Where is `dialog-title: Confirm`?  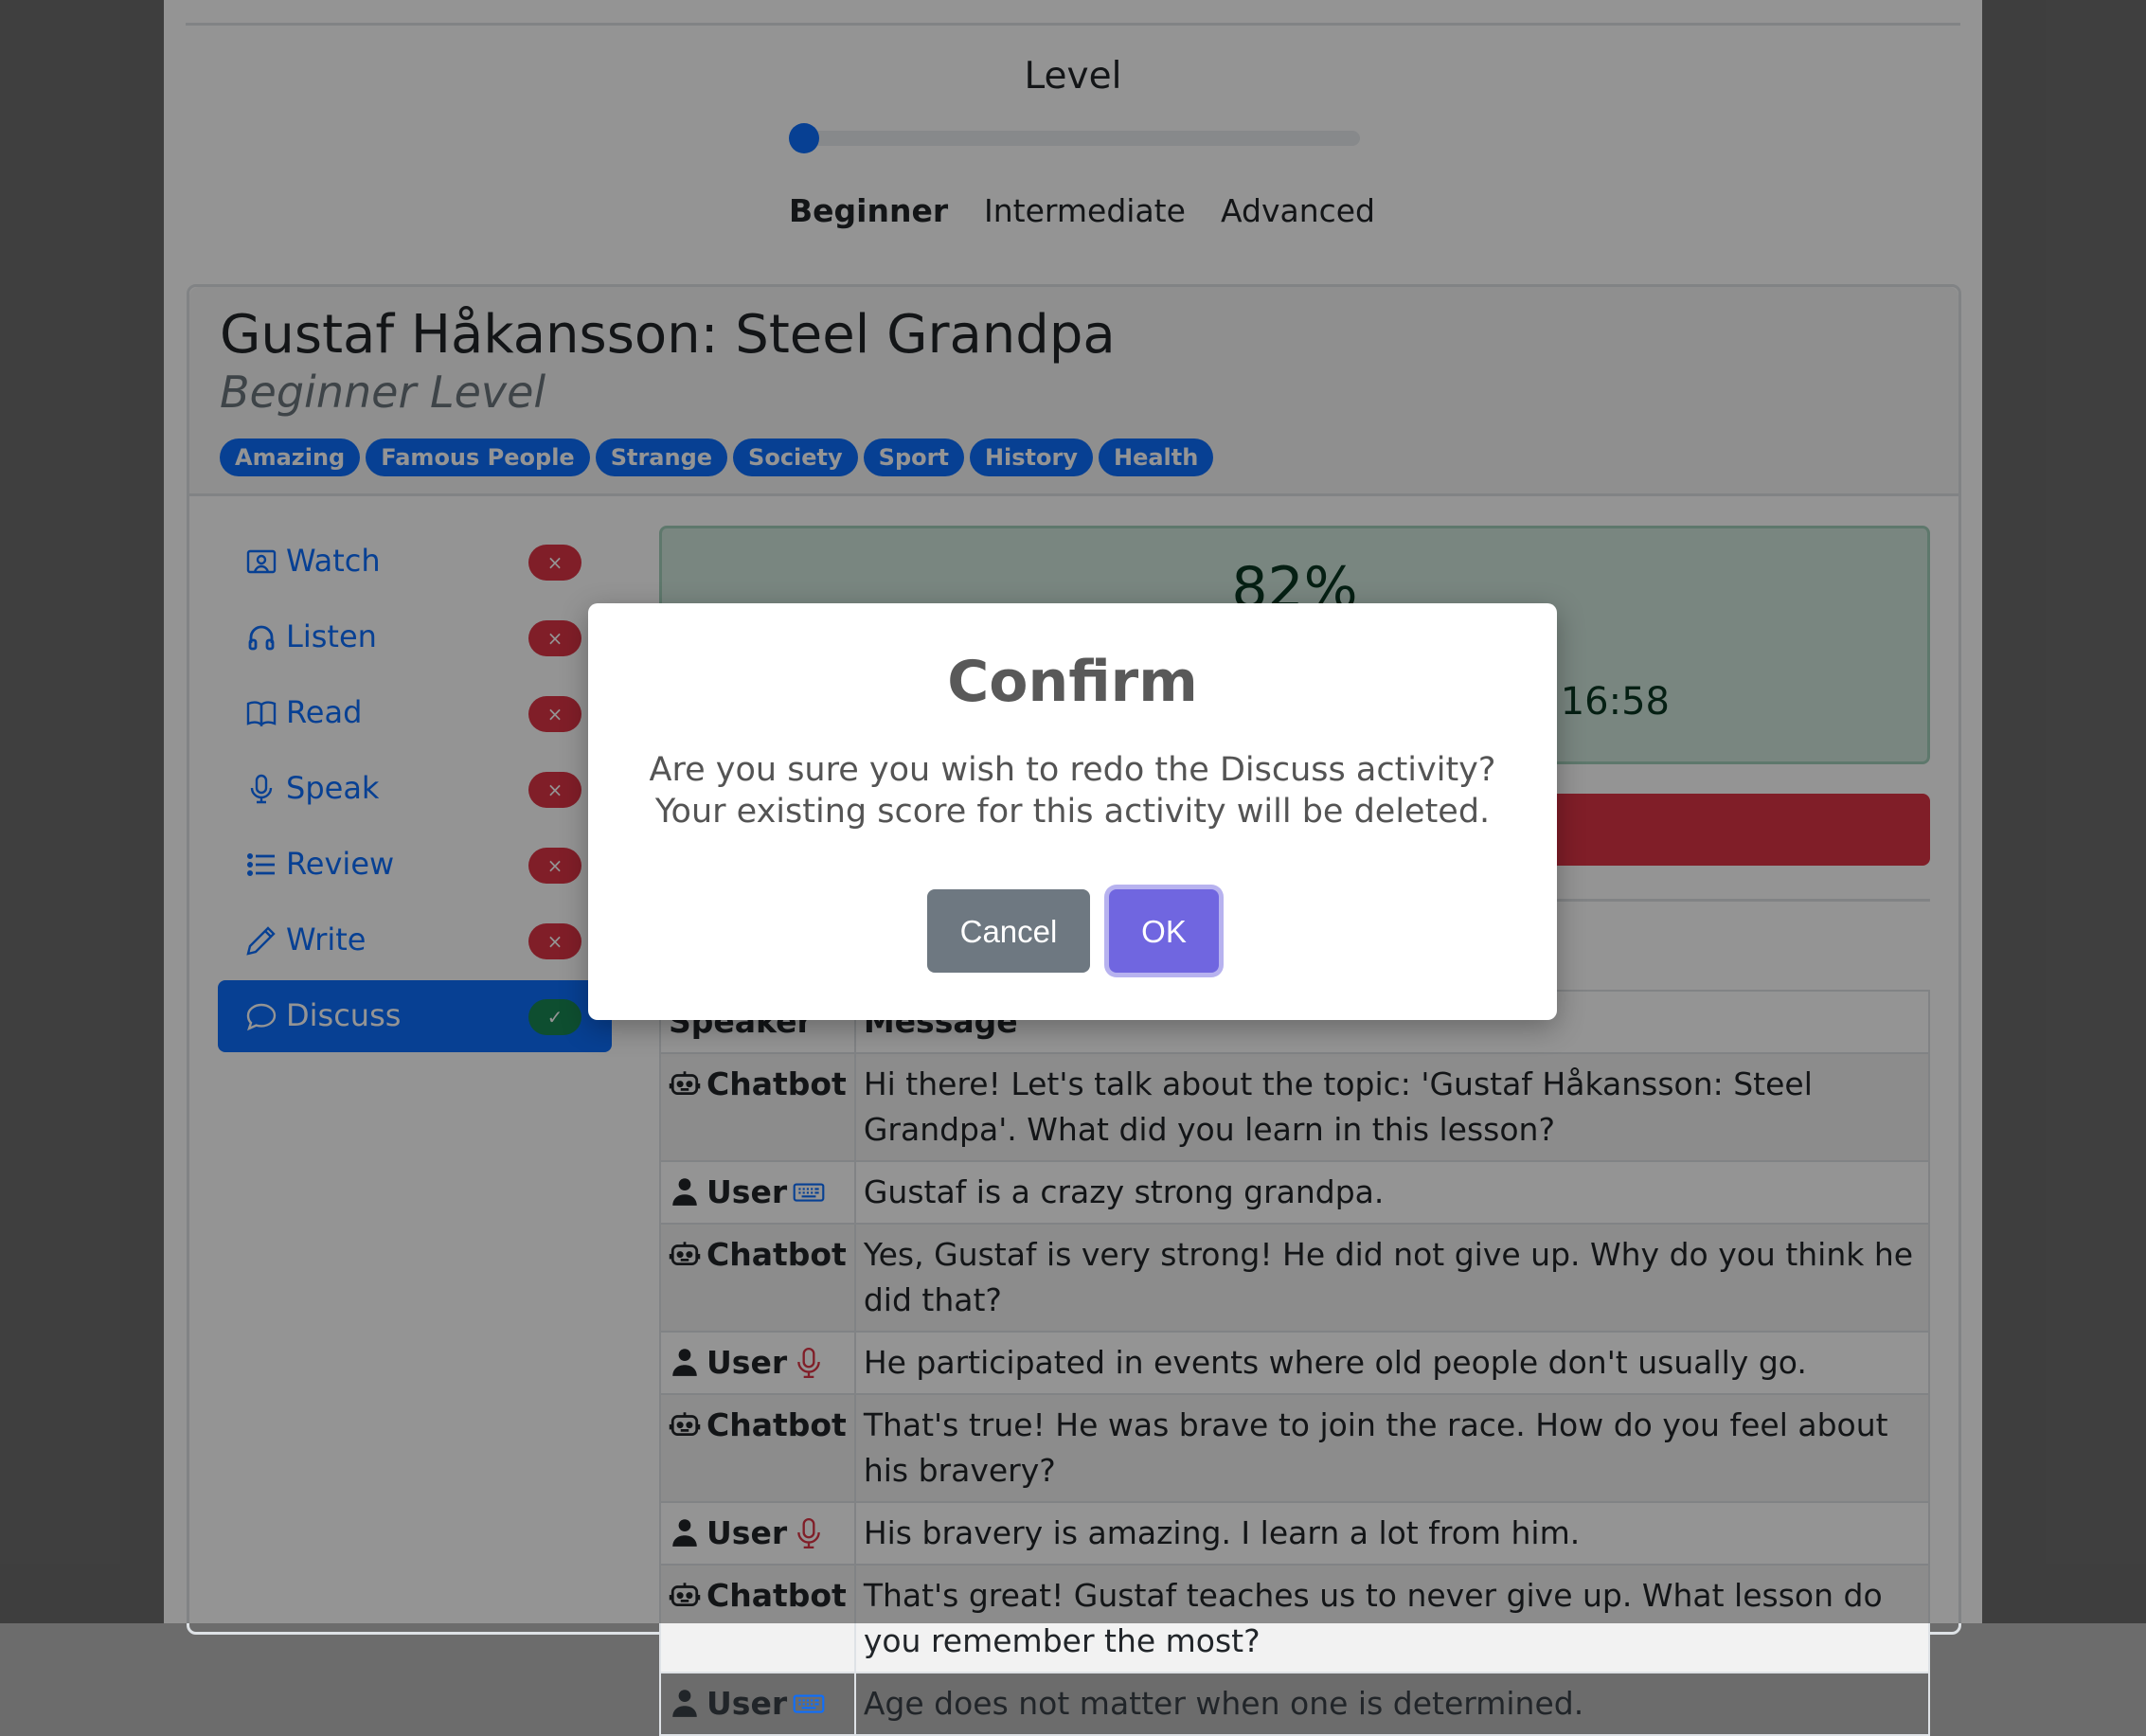 dialog-title: Confirm is located at coordinates (1072, 682).